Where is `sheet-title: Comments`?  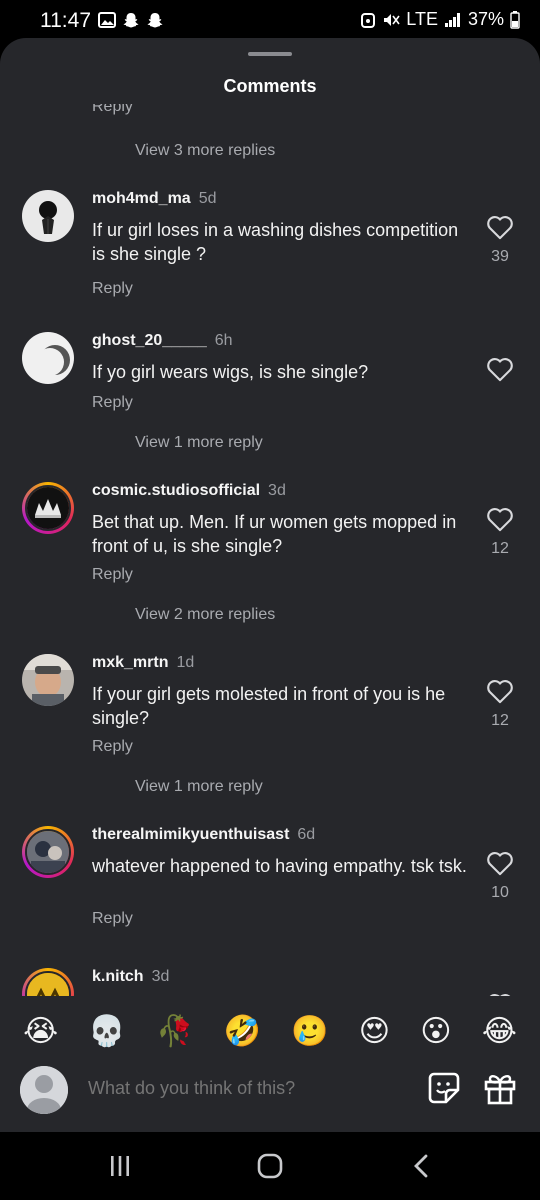 sheet-title: Comments is located at coordinates (270, 86).